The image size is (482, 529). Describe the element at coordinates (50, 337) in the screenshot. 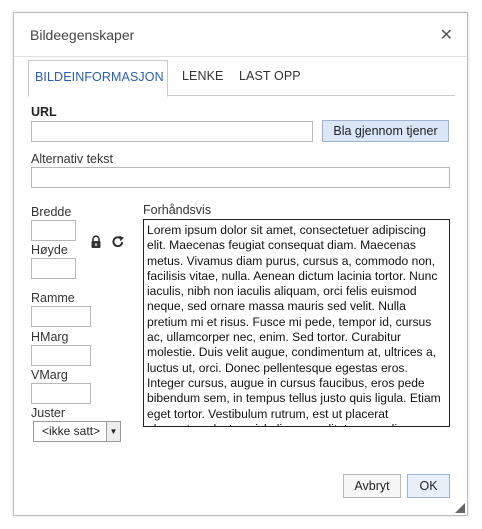

I see `hspace-label: HMarg` at that location.